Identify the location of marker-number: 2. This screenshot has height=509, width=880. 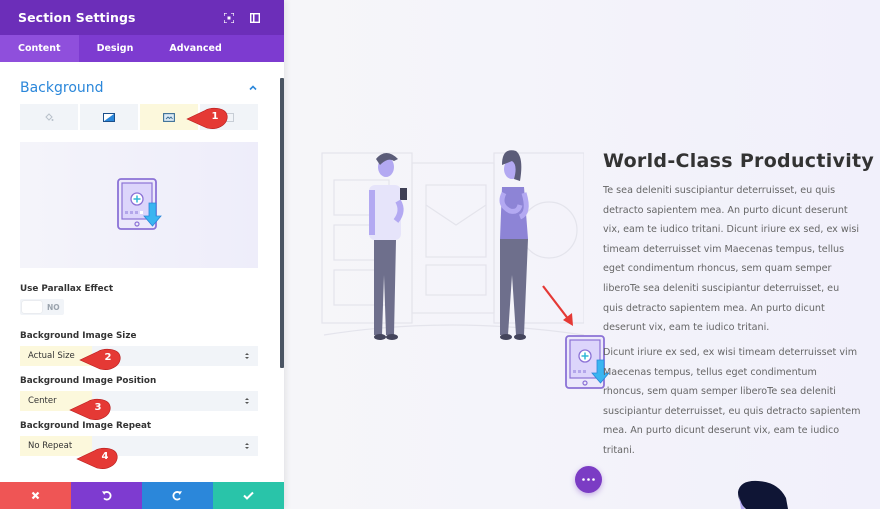
(108, 357).